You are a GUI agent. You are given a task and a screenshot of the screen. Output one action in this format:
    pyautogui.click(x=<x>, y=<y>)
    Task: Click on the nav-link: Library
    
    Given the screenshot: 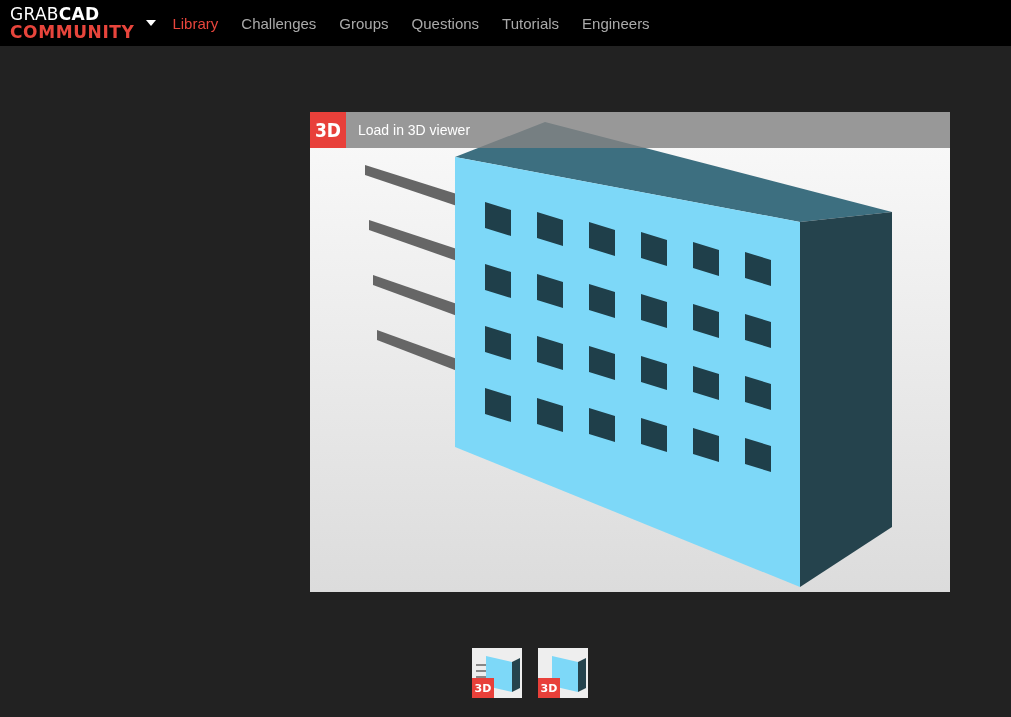 What is the action you would take?
    pyautogui.click(x=195, y=23)
    